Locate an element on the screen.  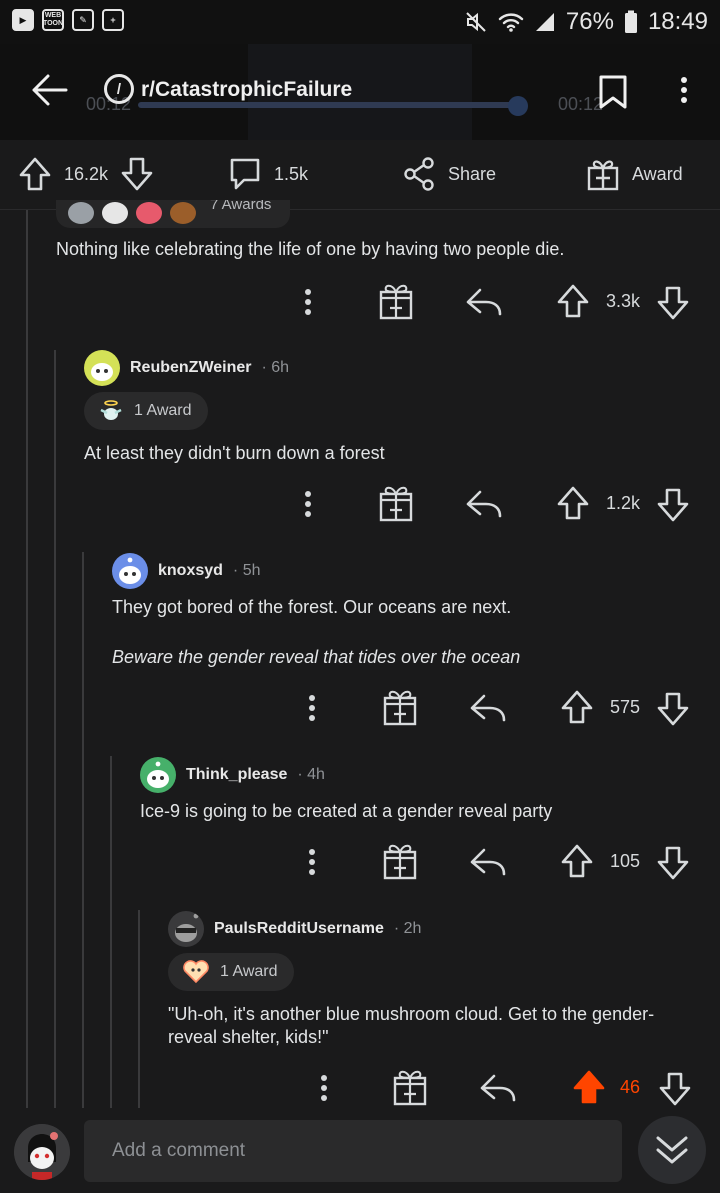
comment-actions: 46 is located at coordinates (504, 1088).